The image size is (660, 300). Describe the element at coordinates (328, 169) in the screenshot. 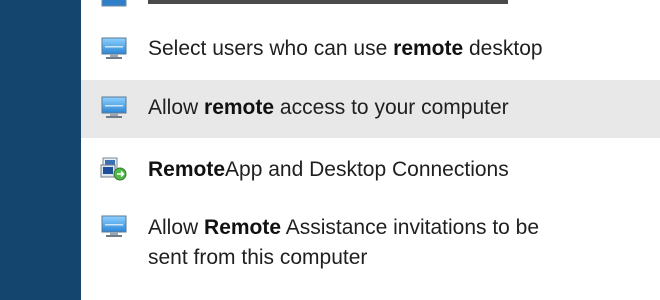

I see `result-label: RemoteApp and Desktop Connections` at that location.